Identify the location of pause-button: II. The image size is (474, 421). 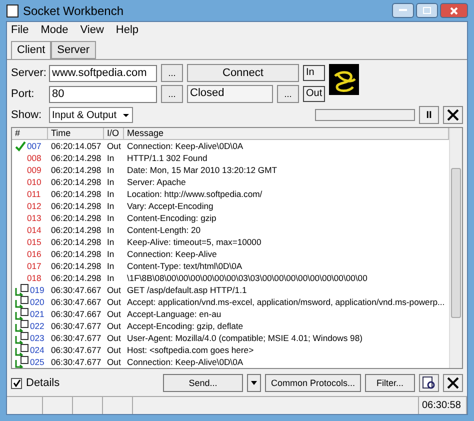
(429, 115).